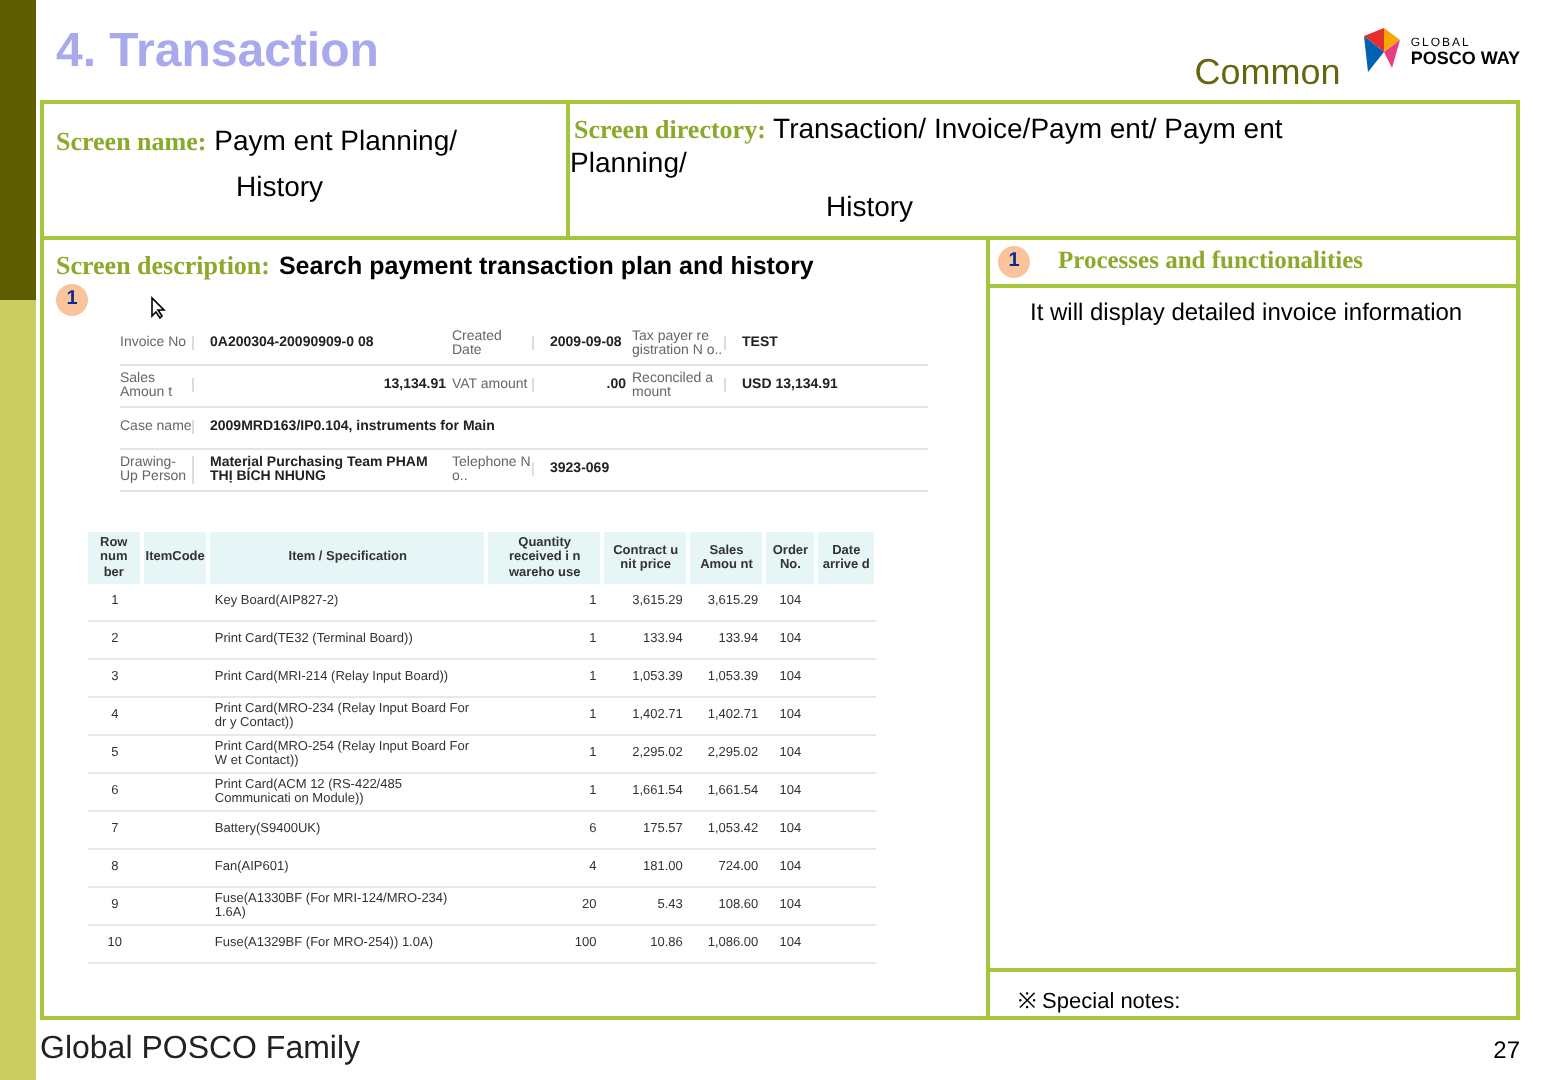  Describe the element at coordinates (1267, 73) in the screenshot. I see `category-label: Common` at that location.